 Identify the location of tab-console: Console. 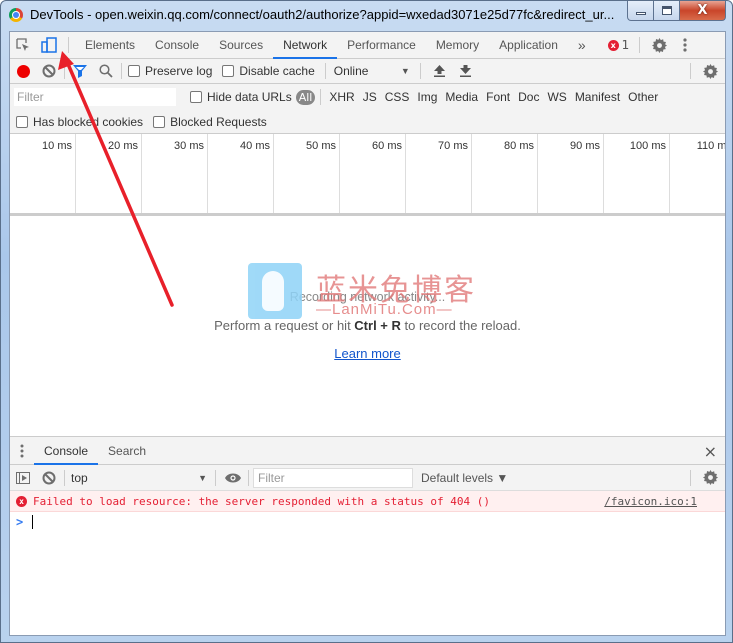
(177, 45).